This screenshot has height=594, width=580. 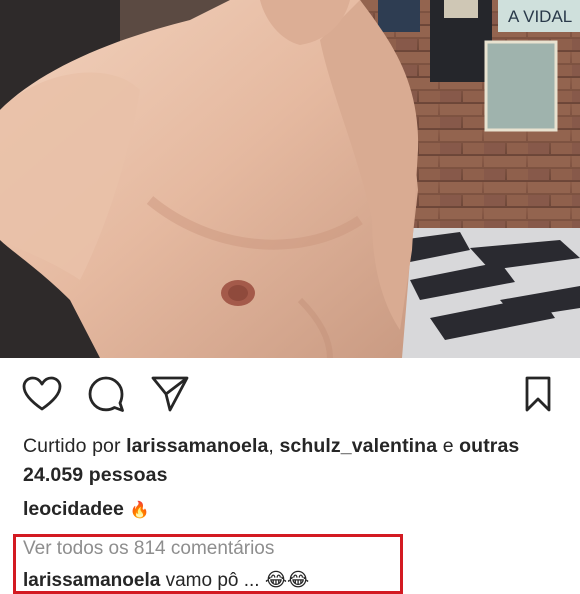 I want to click on view-all-comments-link: Ver todos os 814 comentários, so click(x=148, y=549).